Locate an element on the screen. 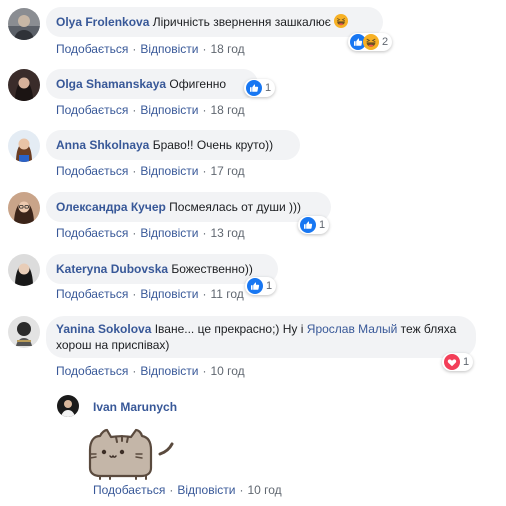  comment-author: Olga Shamanskaya is located at coordinates (111, 84).